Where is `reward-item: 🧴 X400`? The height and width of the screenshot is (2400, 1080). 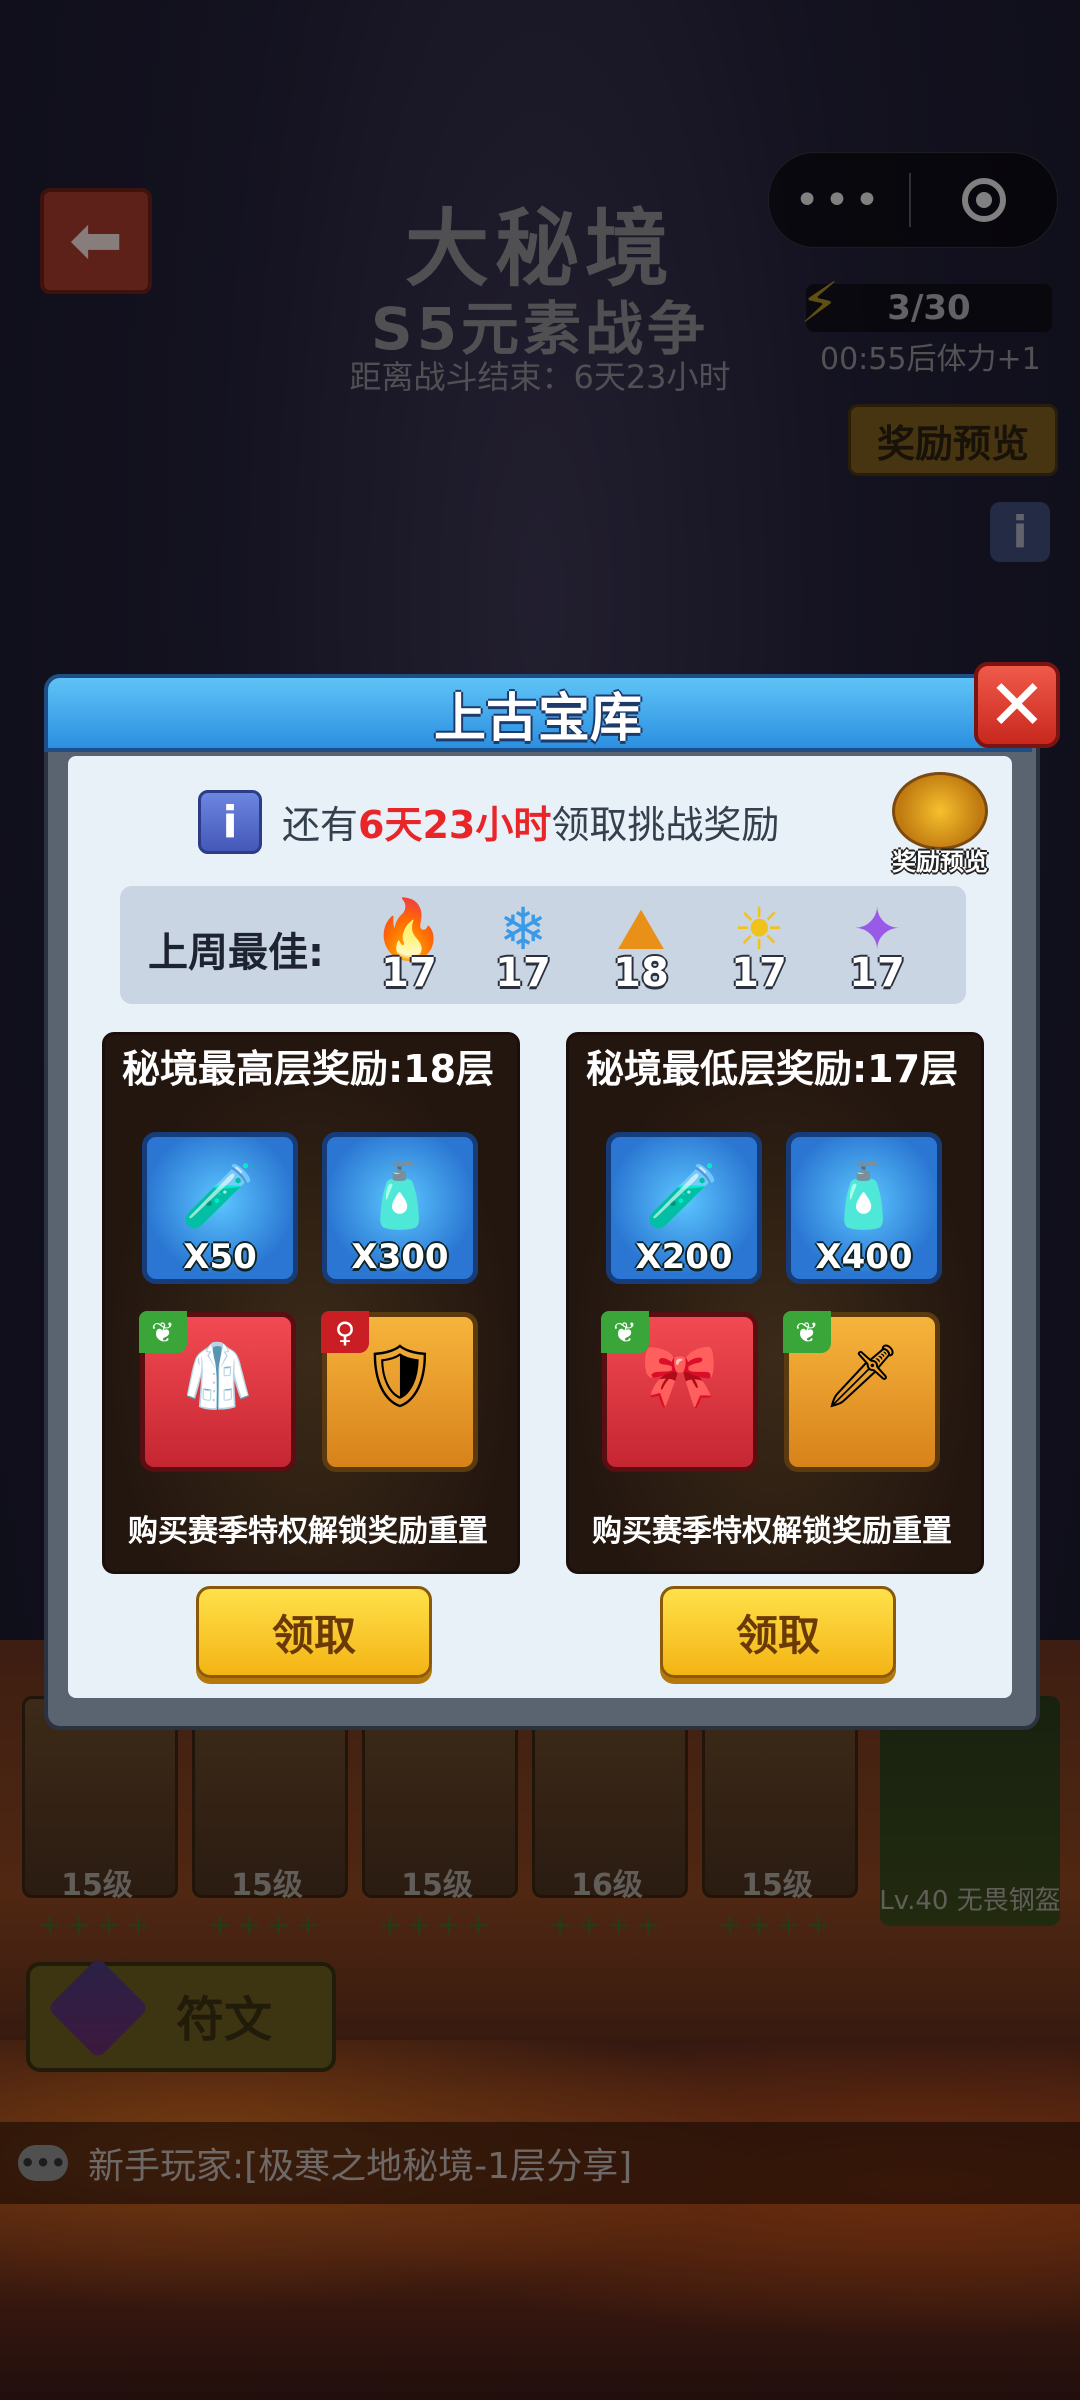 reward-item: 🧴 X400 is located at coordinates (864, 1208).